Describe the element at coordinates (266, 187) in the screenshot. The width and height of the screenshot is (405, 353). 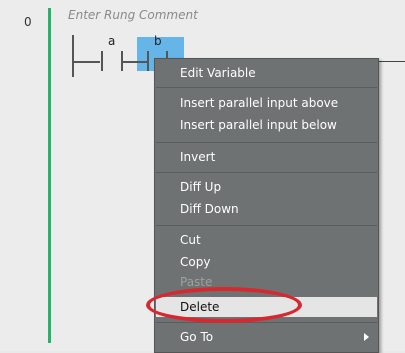
I see `menu-item-diff-up: Diff Up` at that location.